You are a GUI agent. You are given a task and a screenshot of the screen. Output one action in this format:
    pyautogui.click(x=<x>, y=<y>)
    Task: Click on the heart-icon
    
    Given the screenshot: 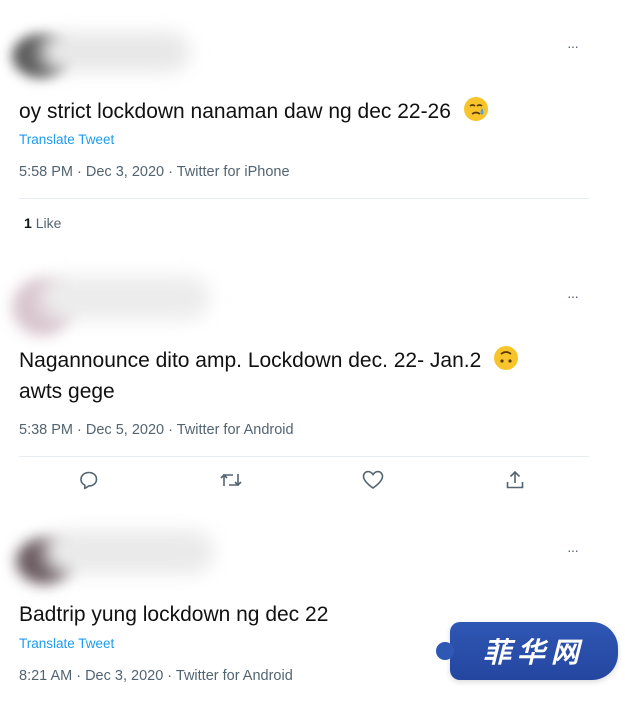 What is the action you would take?
    pyautogui.click(x=373, y=479)
    